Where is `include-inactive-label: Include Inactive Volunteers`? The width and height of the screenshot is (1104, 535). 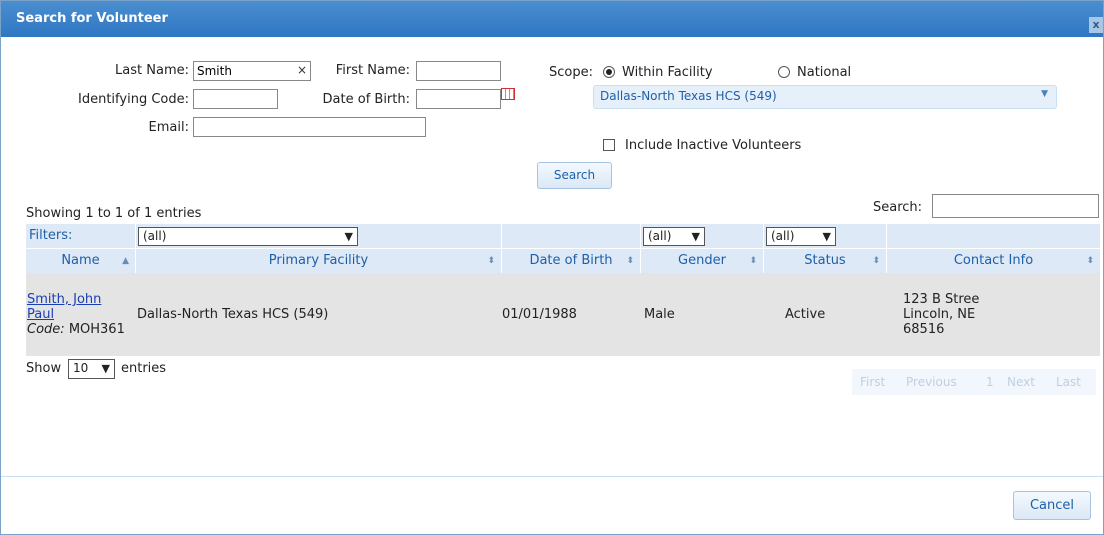 include-inactive-label: Include Inactive Volunteers is located at coordinates (713, 145).